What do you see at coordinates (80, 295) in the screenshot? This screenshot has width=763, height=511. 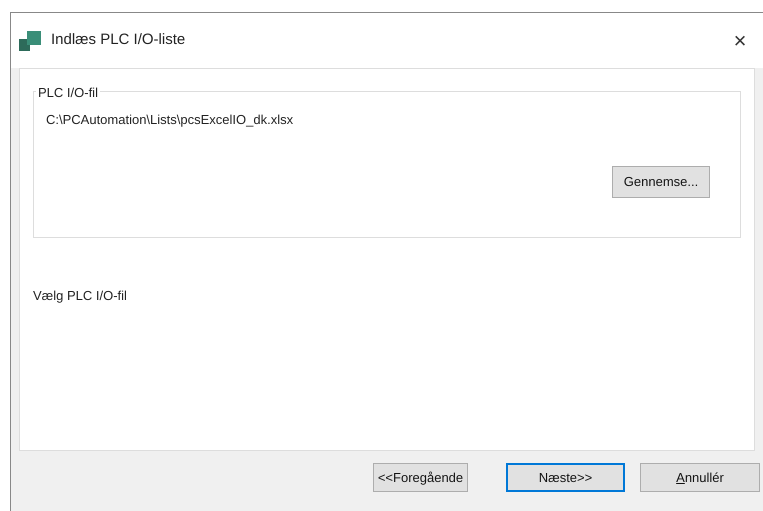 I see `status-text: Vælg PLC I/O-fil` at bounding box center [80, 295].